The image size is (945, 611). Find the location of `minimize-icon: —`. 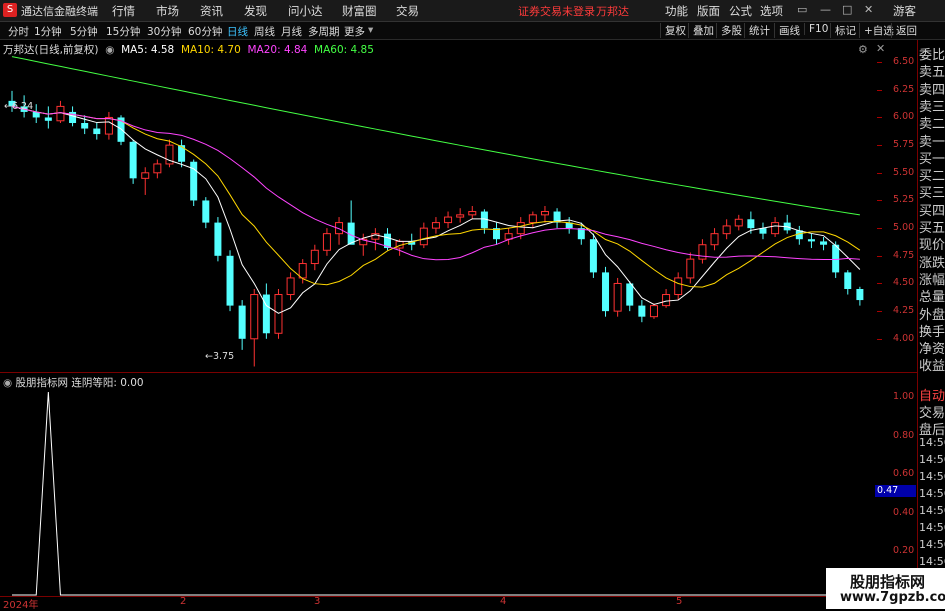

minimize-icon: — is located at coordinates (825, 9).